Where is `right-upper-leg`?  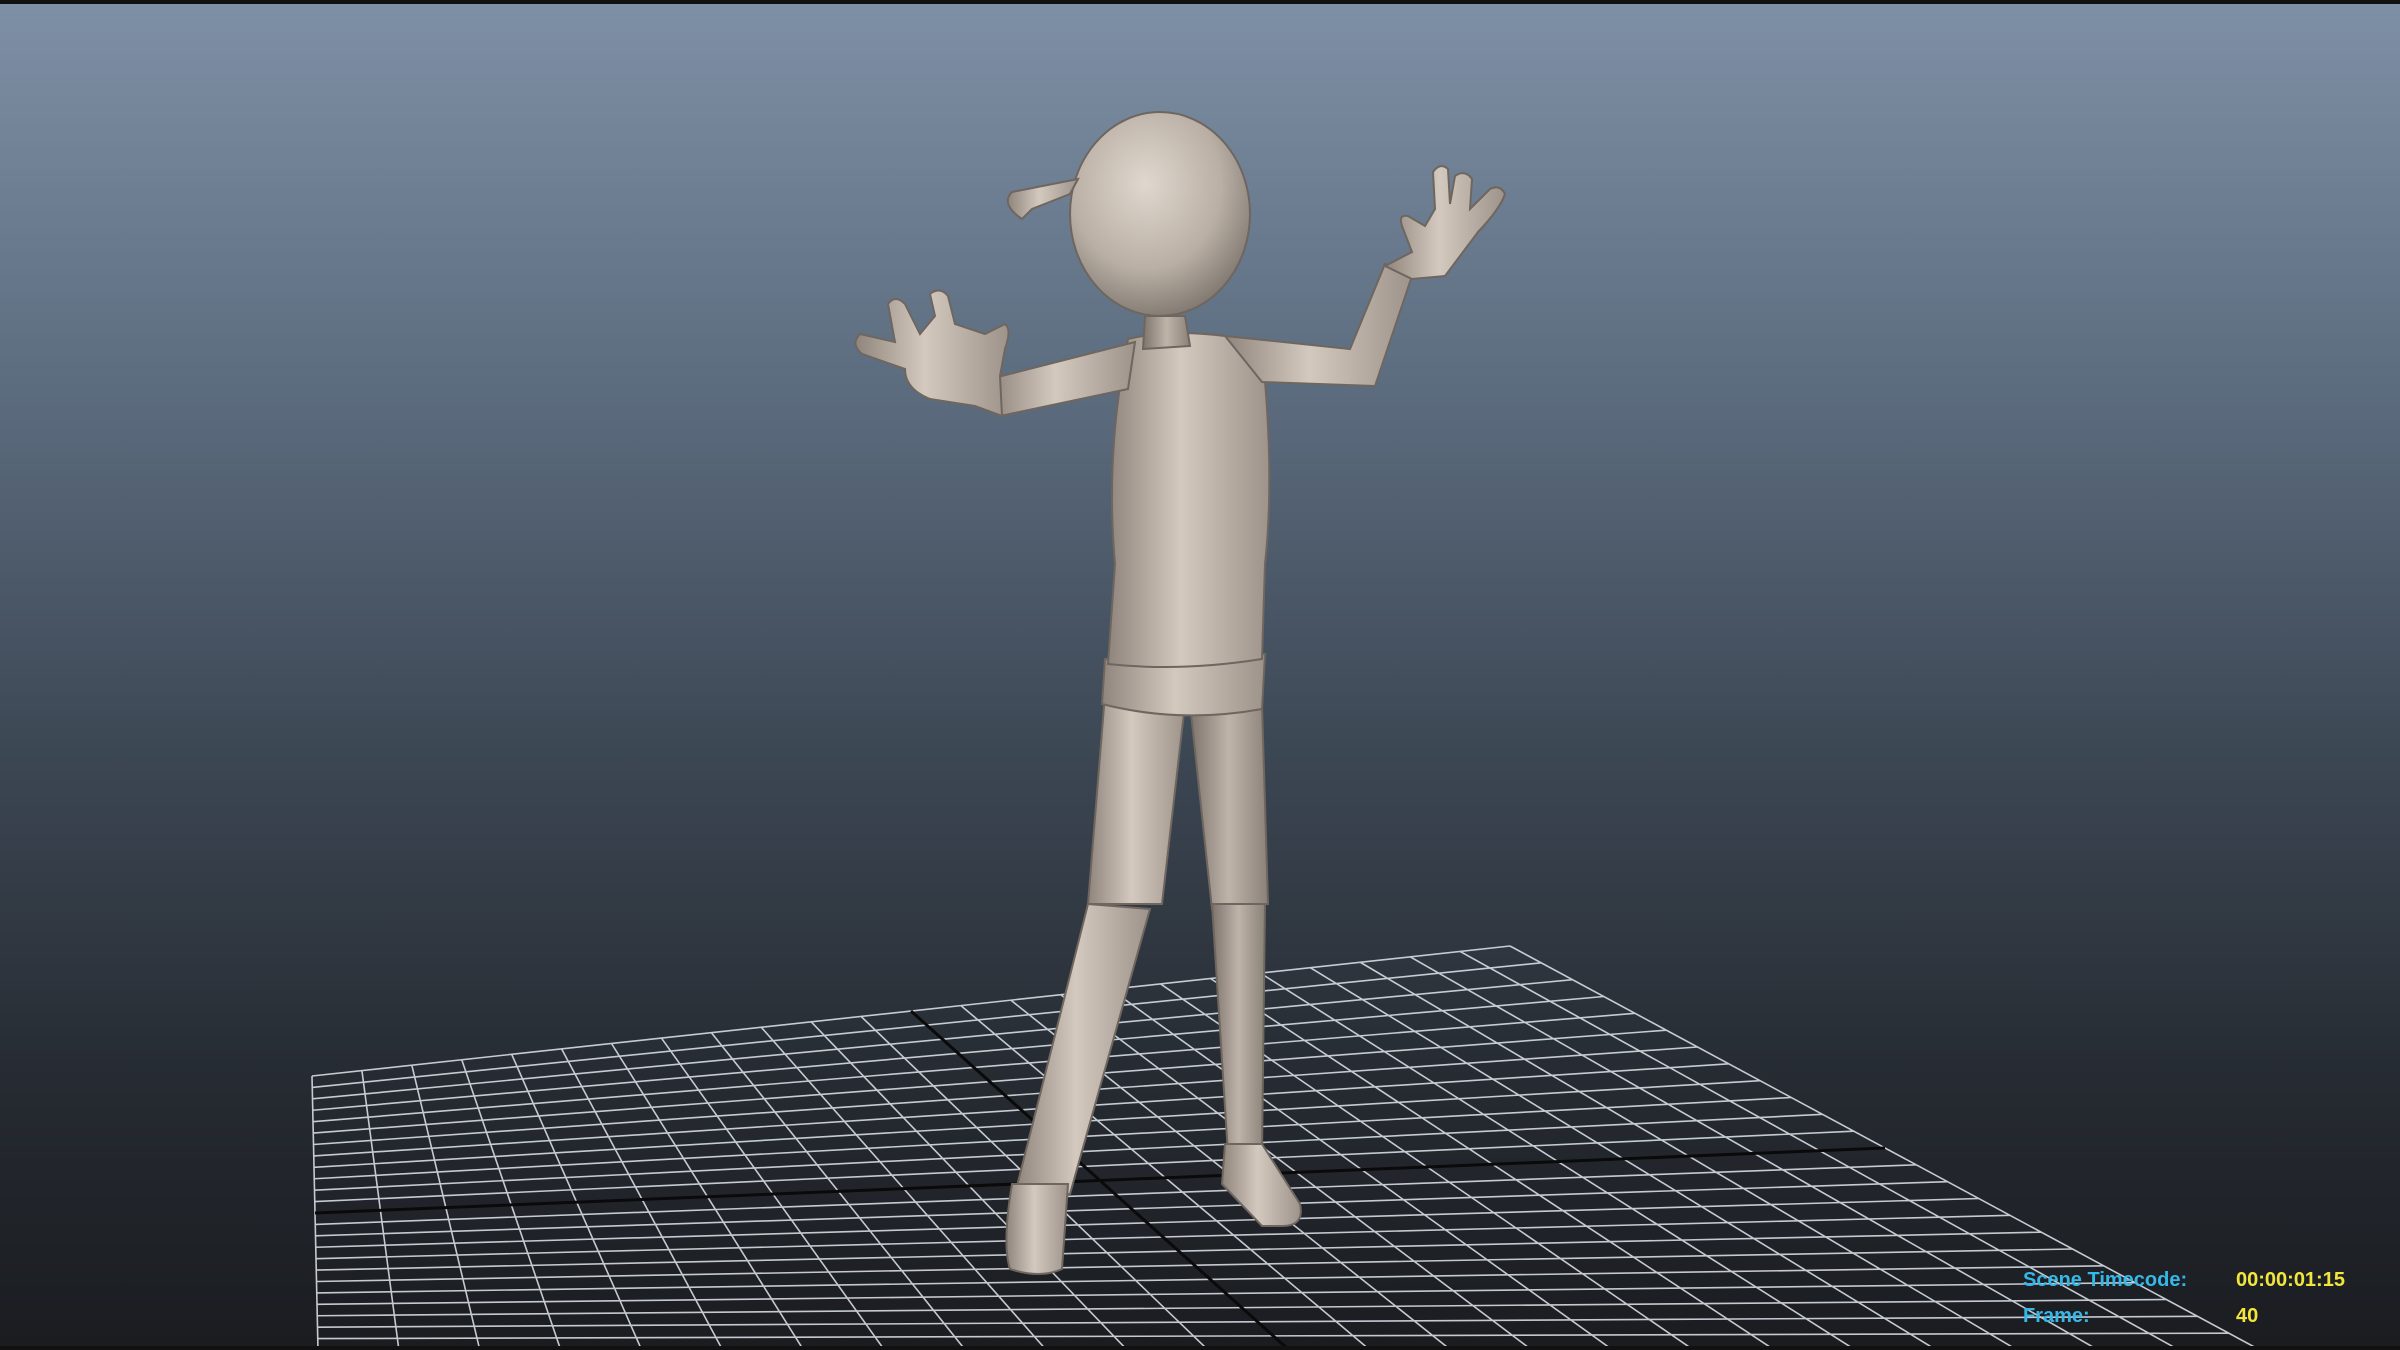
right-upper-leg is located at coordinates (1229, 807).